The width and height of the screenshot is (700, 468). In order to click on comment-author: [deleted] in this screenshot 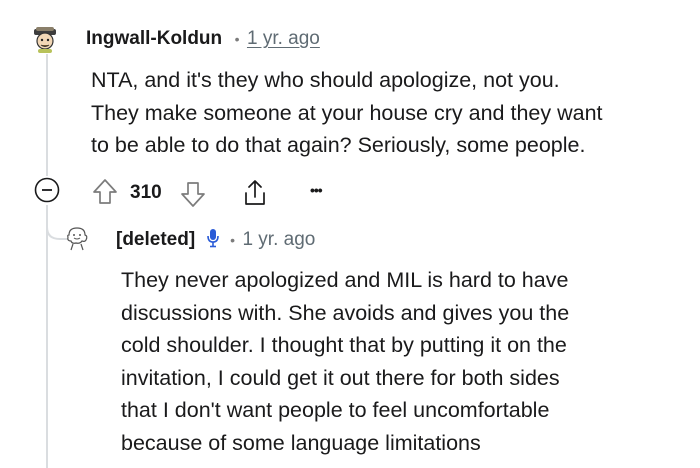, I will do `click(156, 239)`.